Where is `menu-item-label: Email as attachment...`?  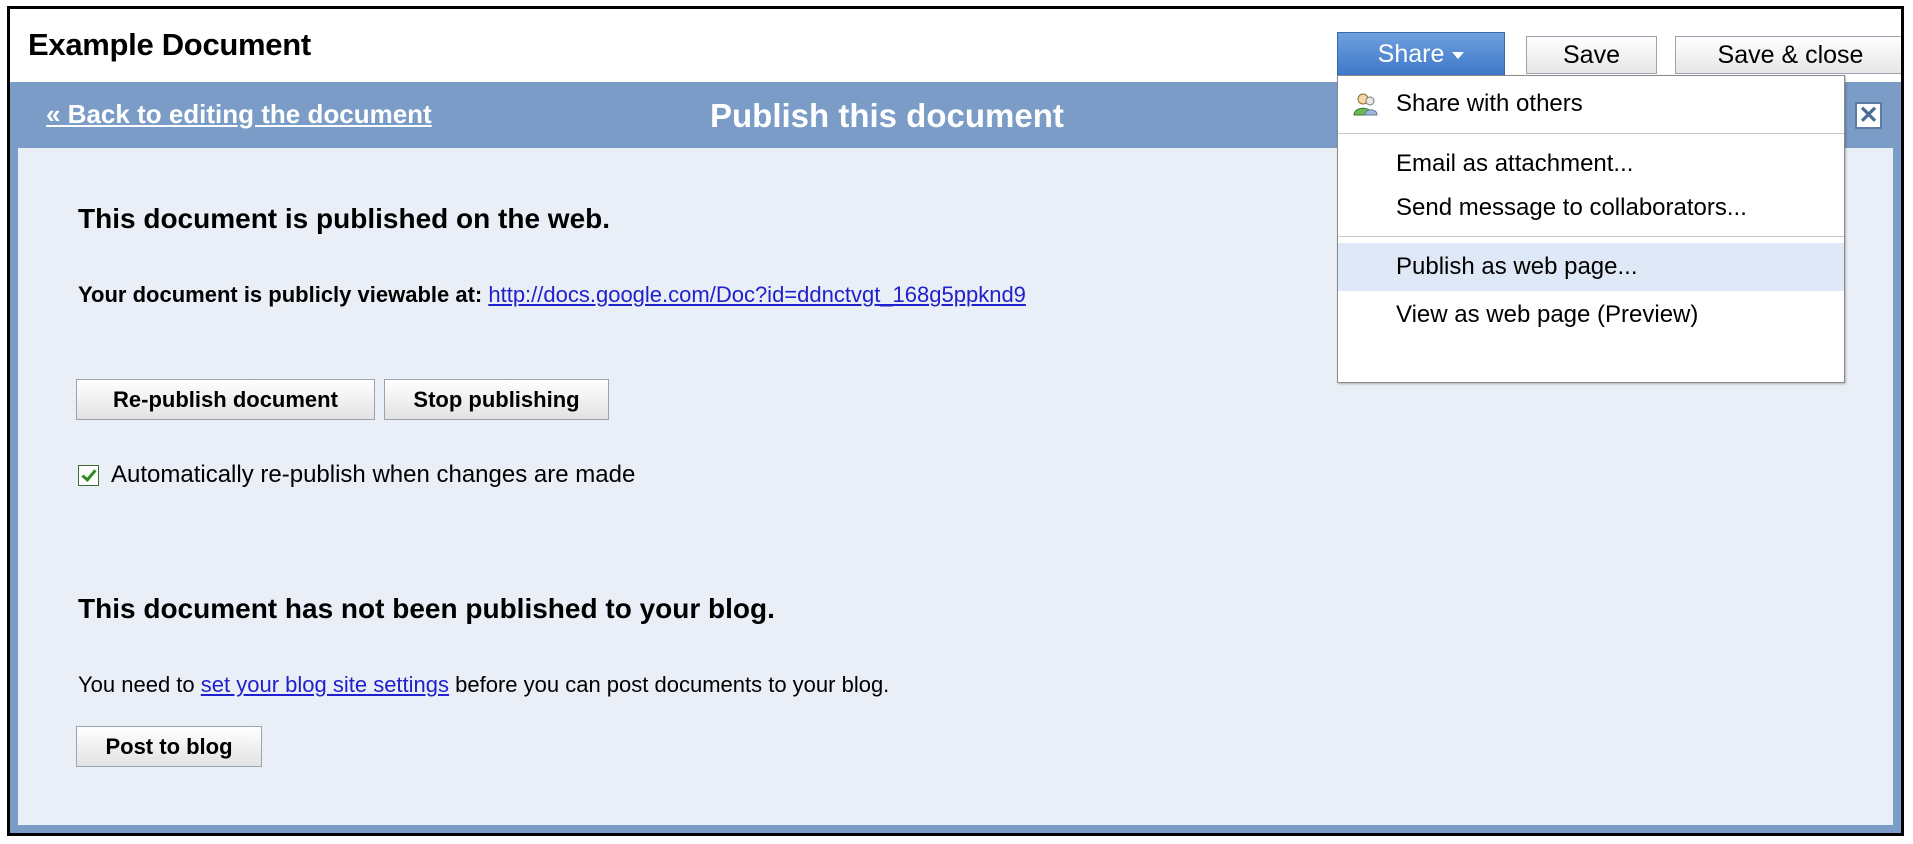 menu-item-label: Email as attachment... is located at coordinates (1515, 163).